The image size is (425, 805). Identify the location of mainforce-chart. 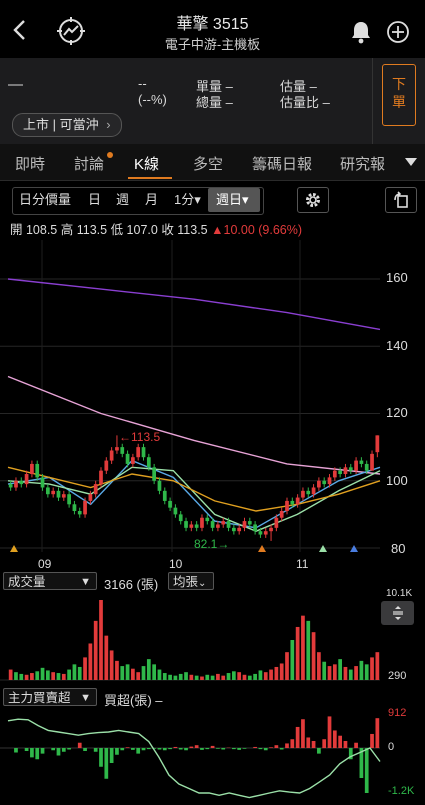
(212, 753).